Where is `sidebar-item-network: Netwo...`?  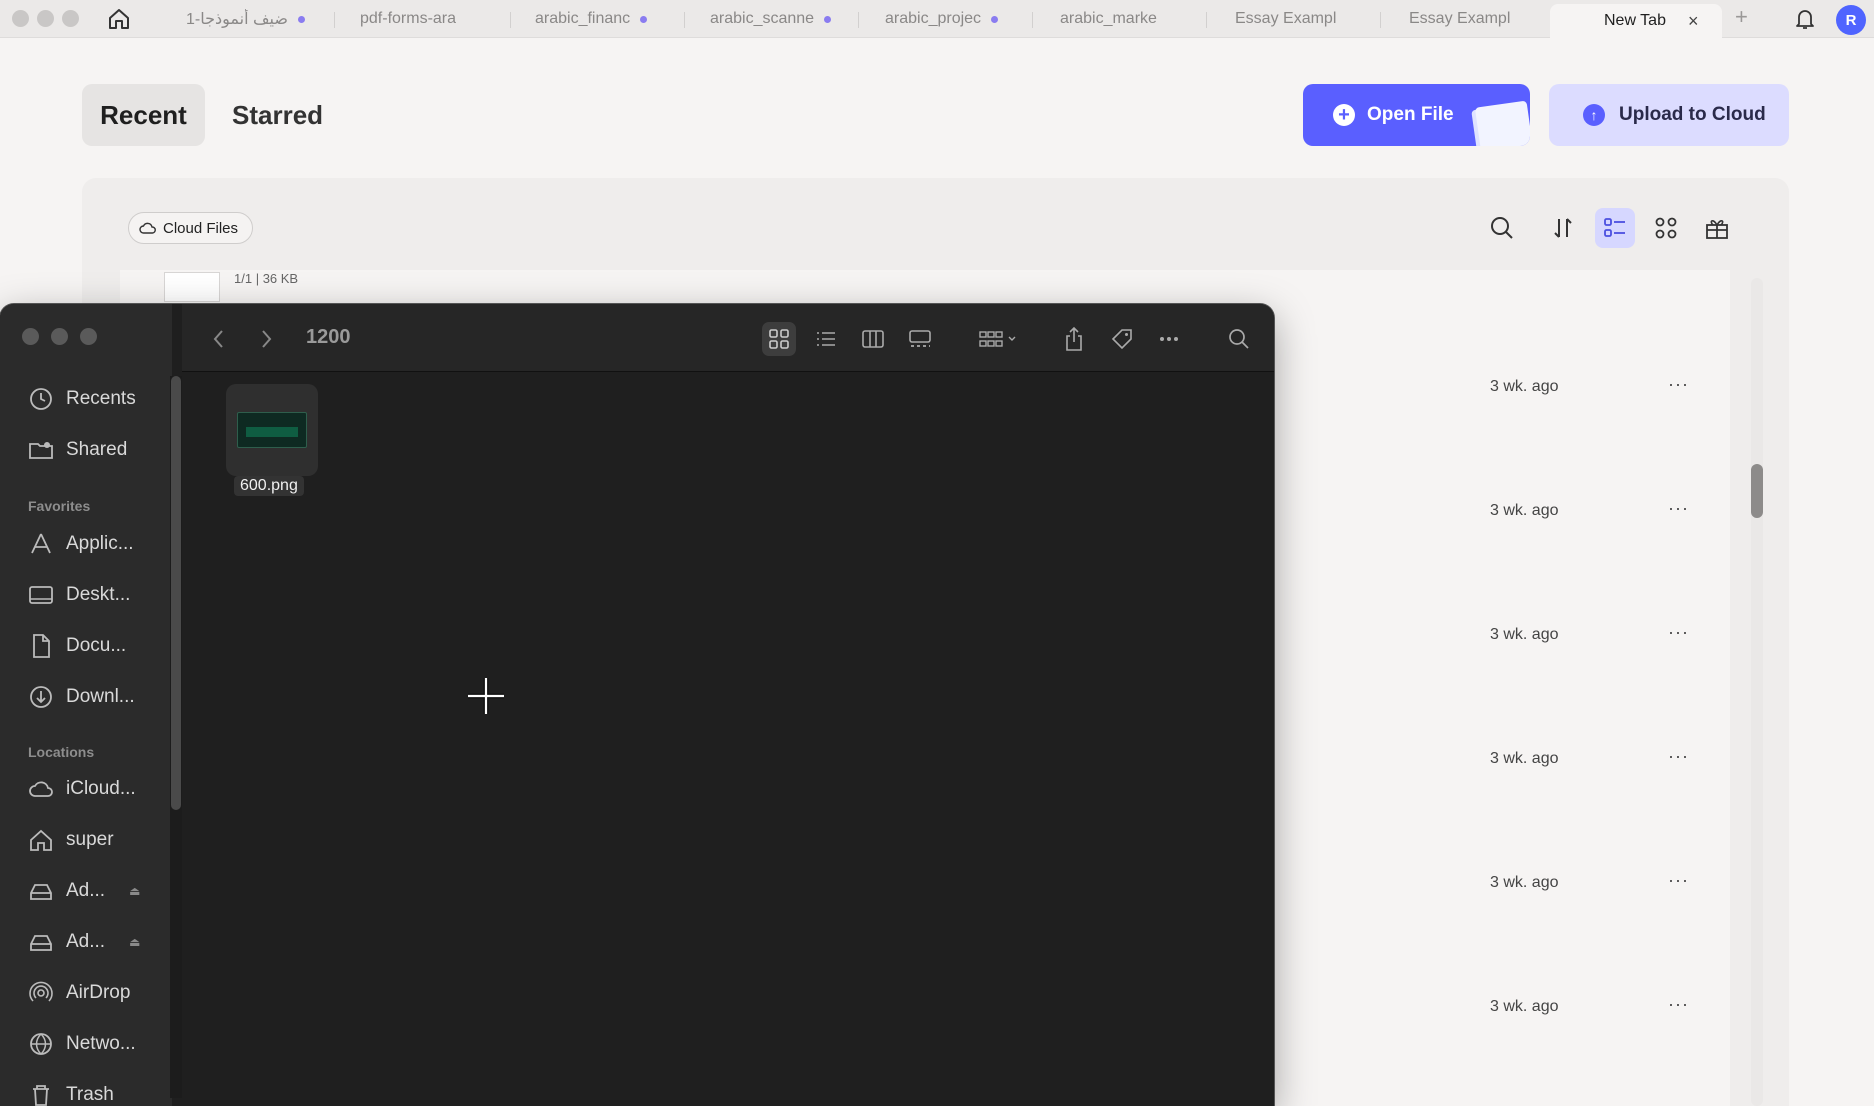
sidebar-item-network: Netwo... is located at coordinates (82, 1044).